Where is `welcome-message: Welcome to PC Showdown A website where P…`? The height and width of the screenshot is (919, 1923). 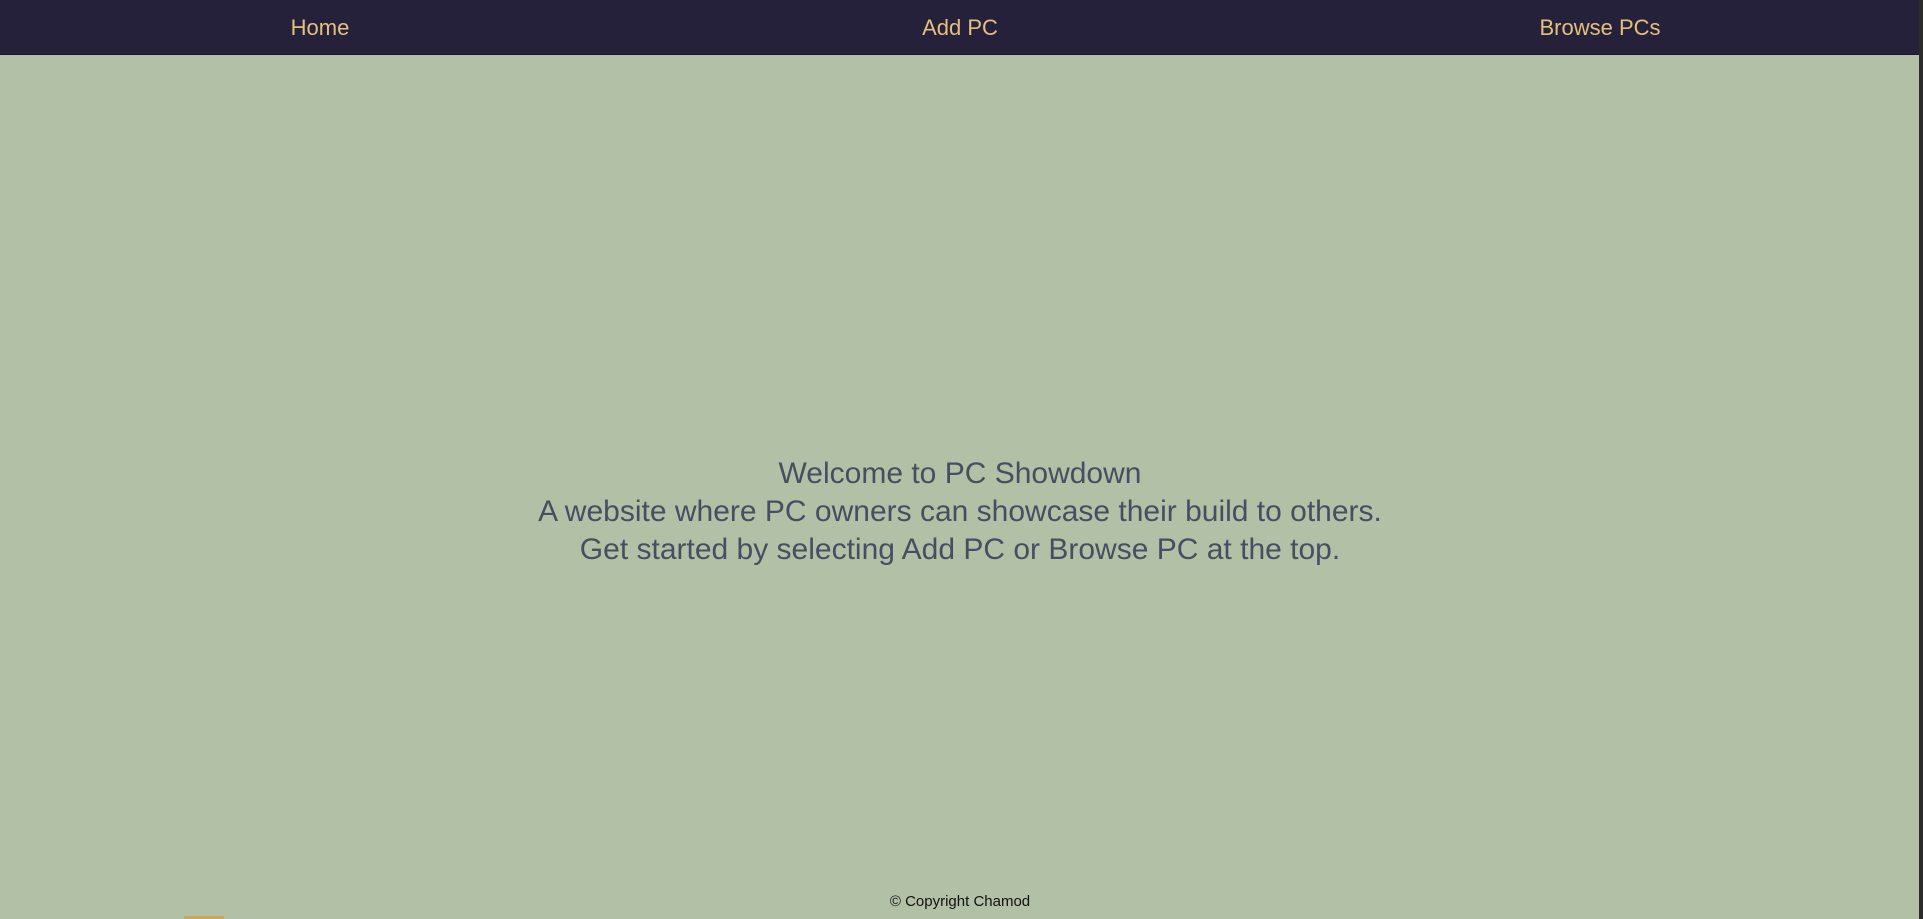
welcome-message: Welcome to PC Showdown A website where P… is located at coordinates (960, 512).